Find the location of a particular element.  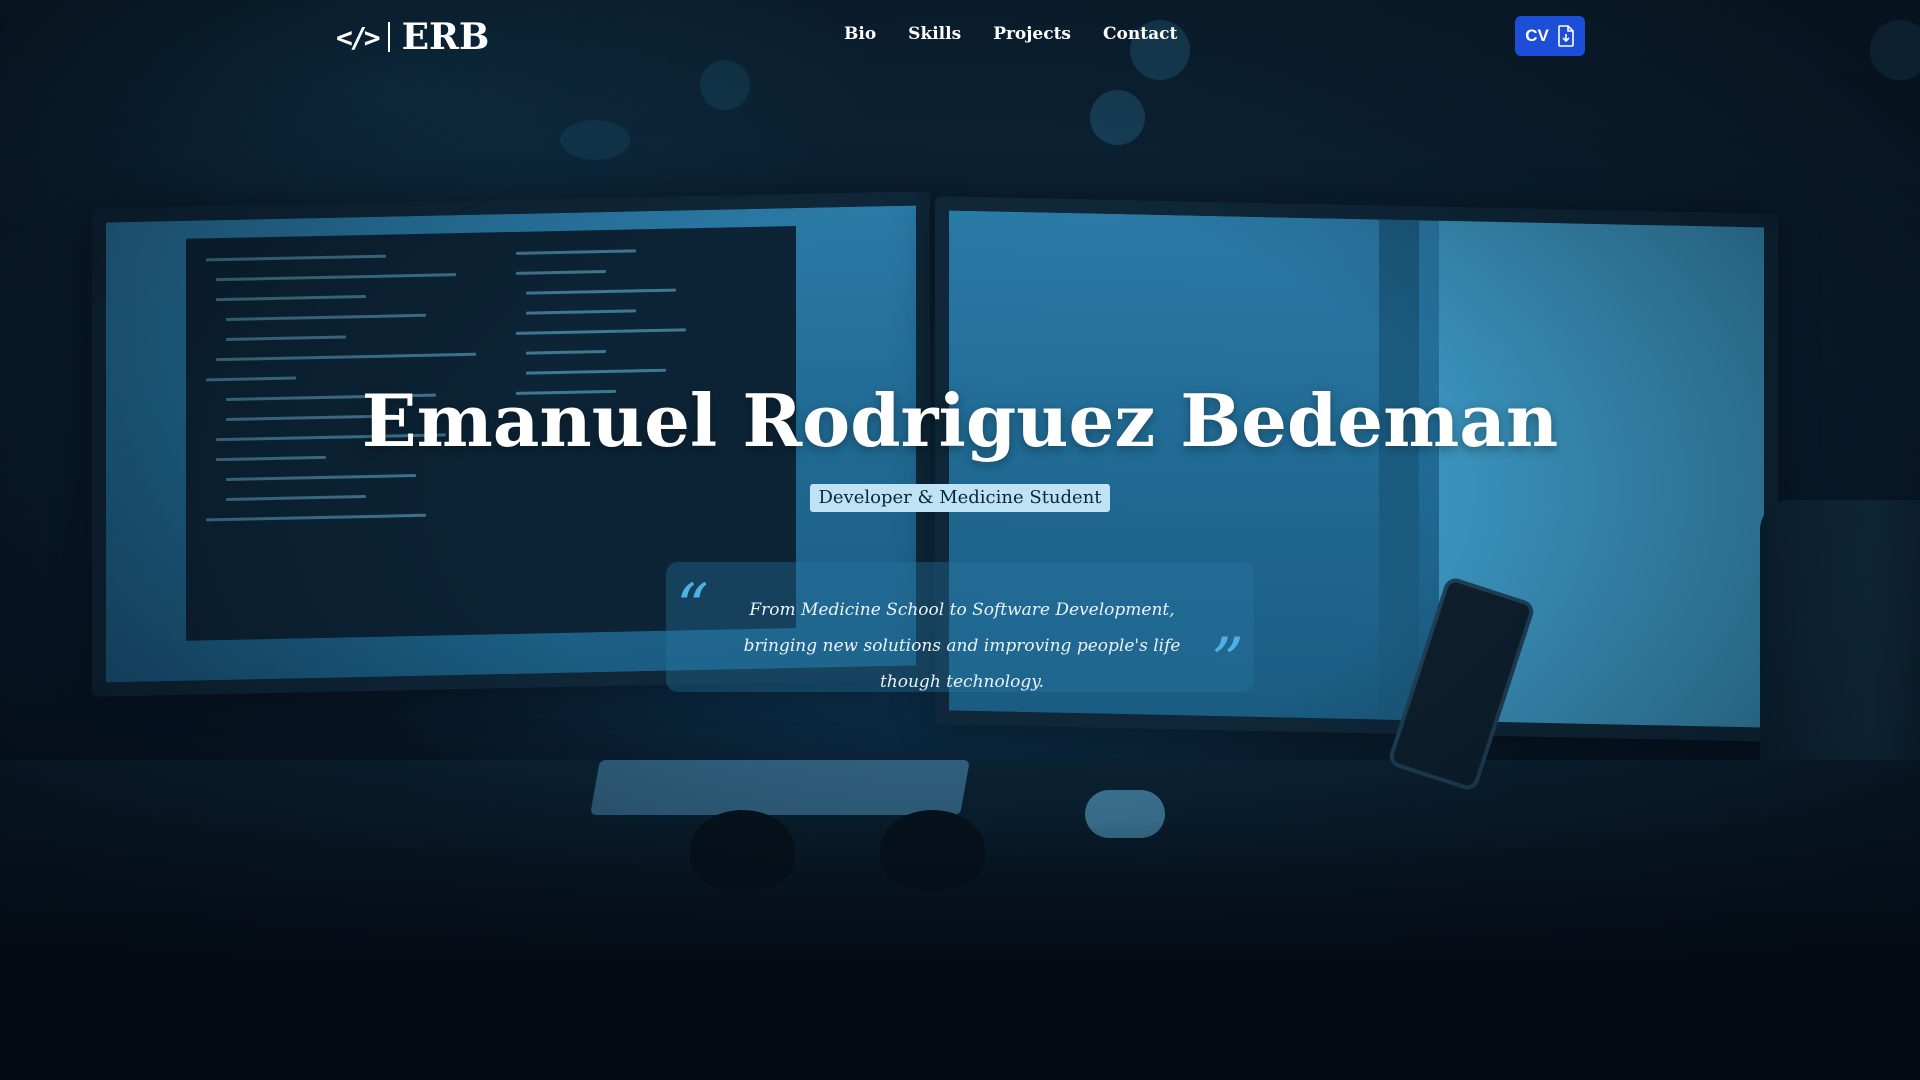

logo-text: ERB is located at coordinates (445, 37).